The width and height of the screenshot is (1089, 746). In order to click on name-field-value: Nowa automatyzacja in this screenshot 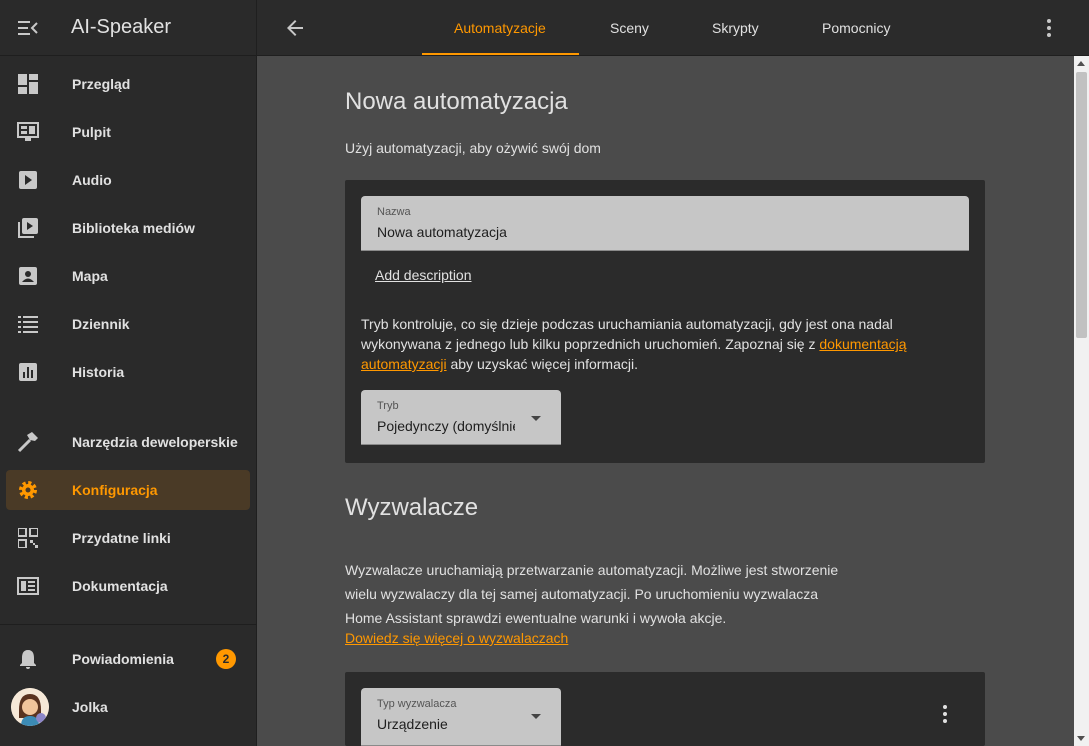, I will do `click(442, 232)`.